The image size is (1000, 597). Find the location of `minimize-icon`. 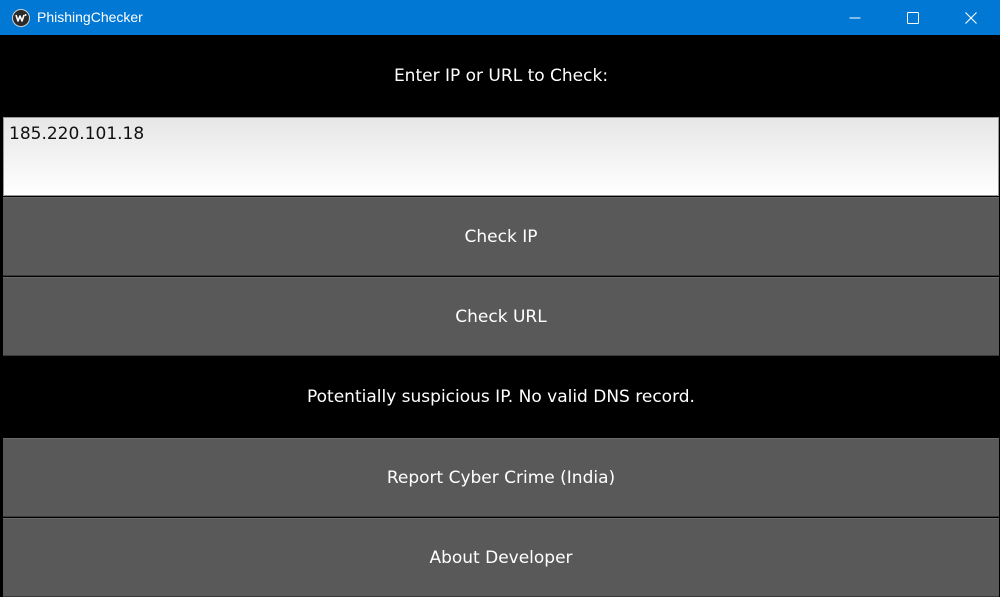

minimize-icon is located at coordinates (855, 17).